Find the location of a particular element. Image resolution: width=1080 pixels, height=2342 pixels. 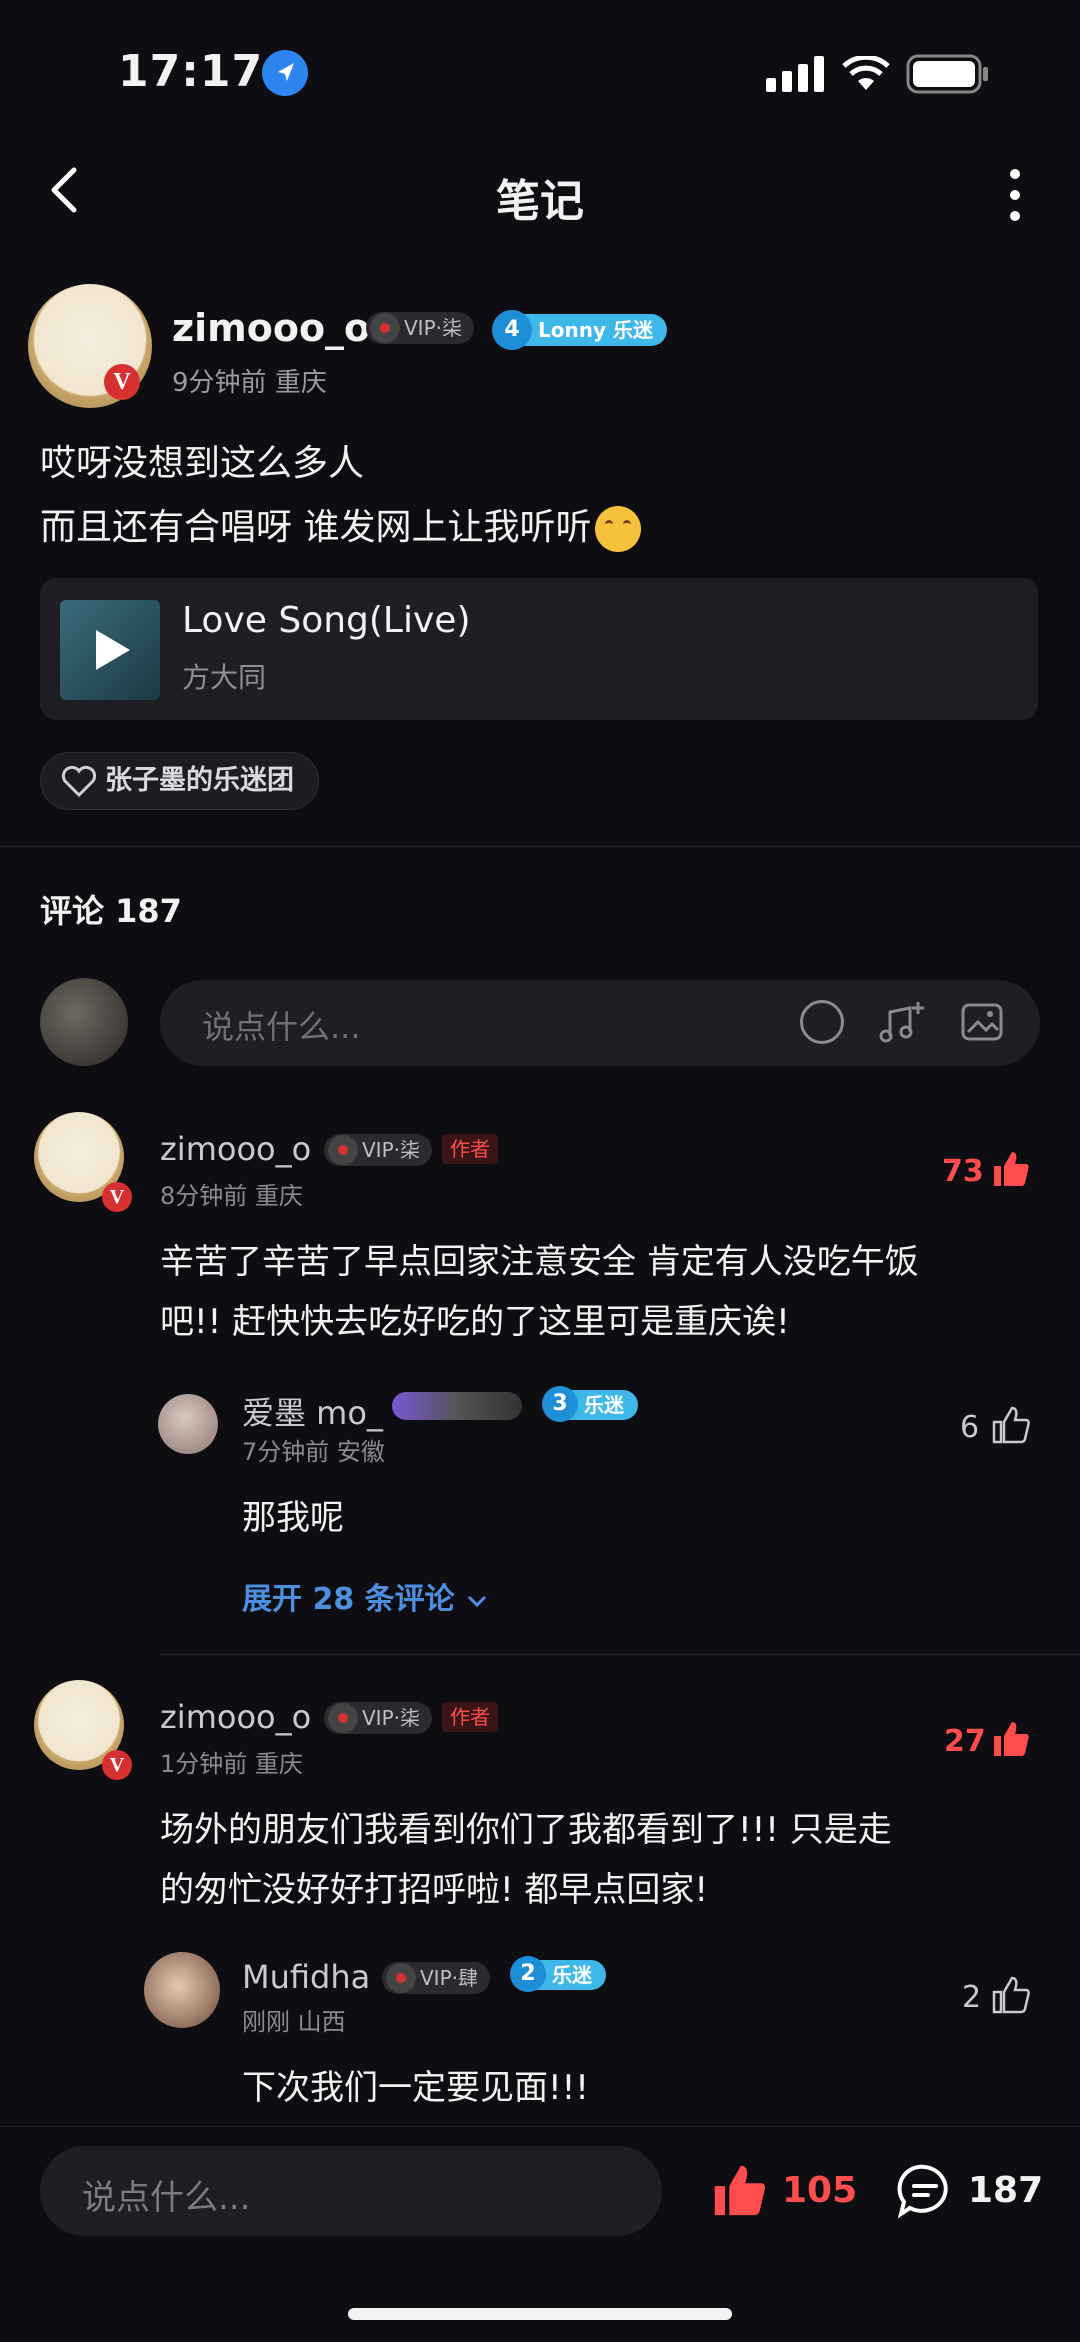

comment-meta: 1分钟前 重庆 is located at coordinates (231, 1764).